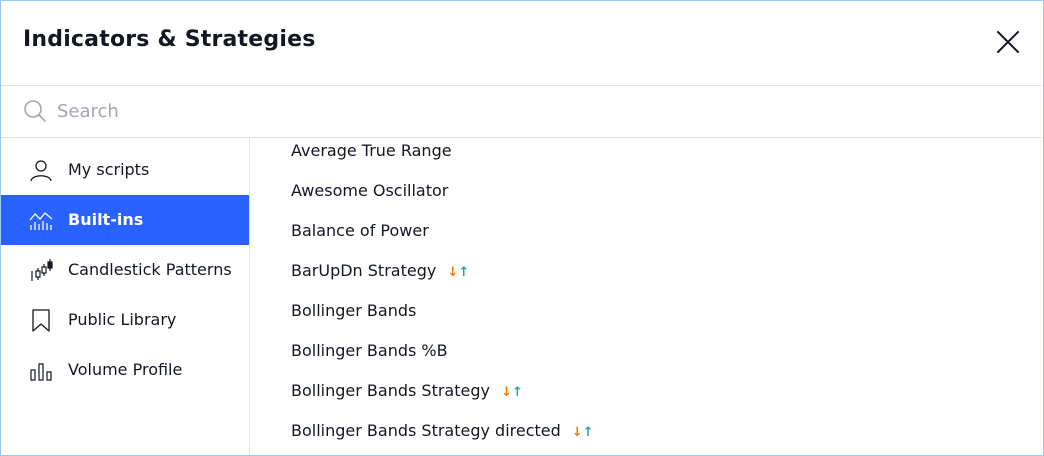 The width and height of the screenshot is (1044, 456). I want to click on sidebar-item-my-scripts: My scripts, so click(125, 170).